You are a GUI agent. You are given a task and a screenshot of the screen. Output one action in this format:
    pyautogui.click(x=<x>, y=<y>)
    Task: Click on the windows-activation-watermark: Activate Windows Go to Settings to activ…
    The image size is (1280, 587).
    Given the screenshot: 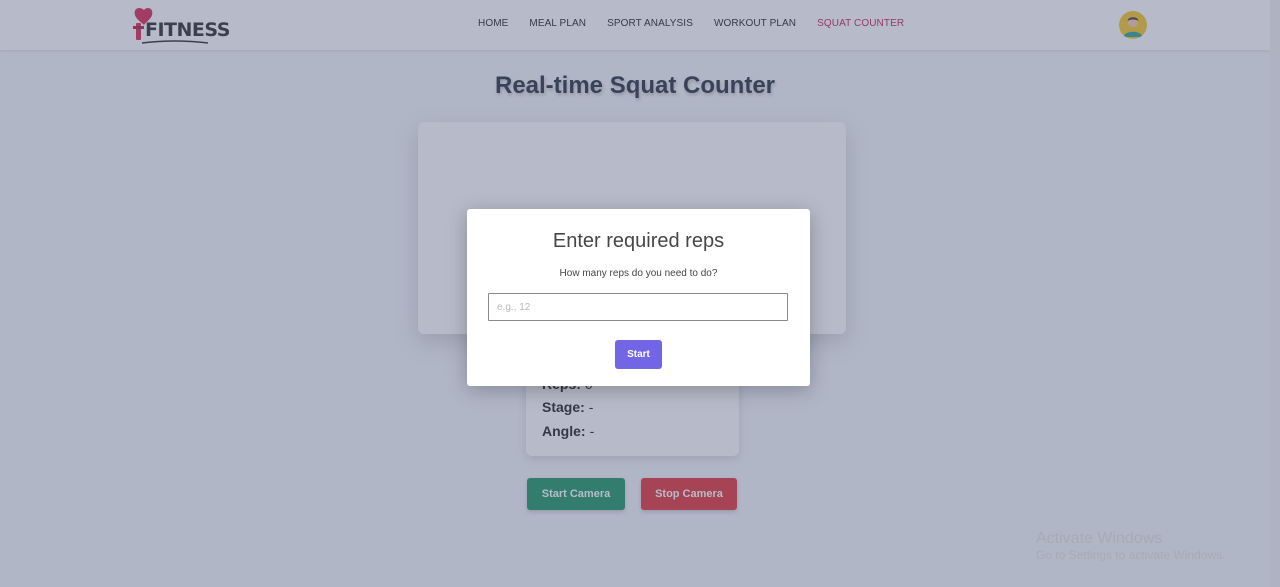 What is the action you would take?
    pyautogui.click(x=1130, y=546)
    